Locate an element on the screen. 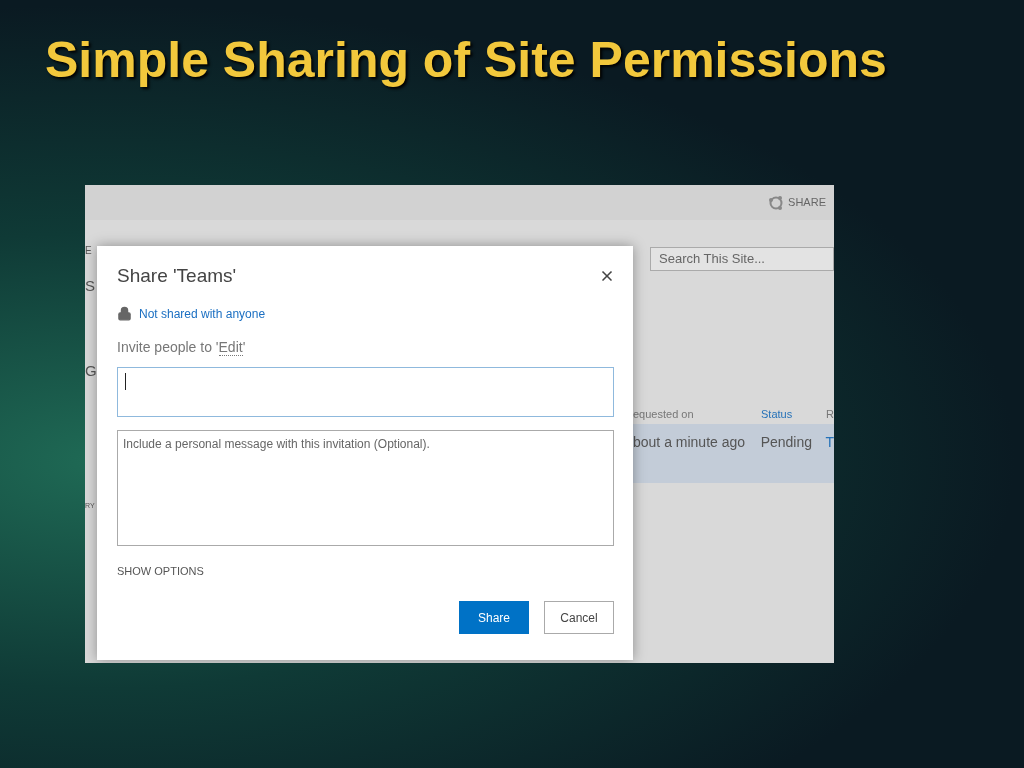  column-header: R is located at coordinates (830, 414).